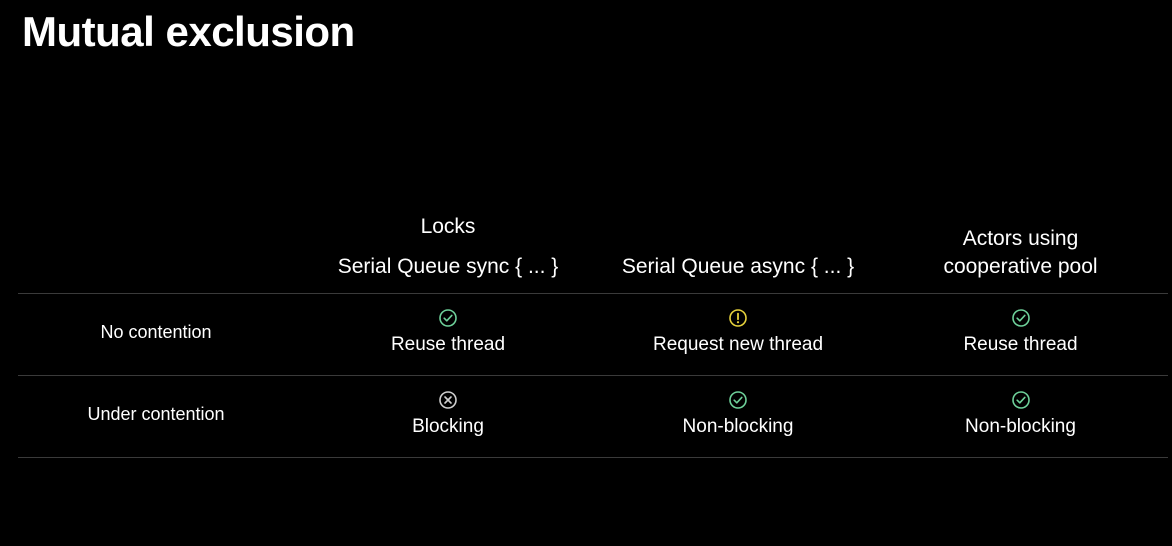 Image resolution: width=1172 pixels, height=546 pixels. I want to click on column-header-line: cooperative pool, so click(1020, 266).